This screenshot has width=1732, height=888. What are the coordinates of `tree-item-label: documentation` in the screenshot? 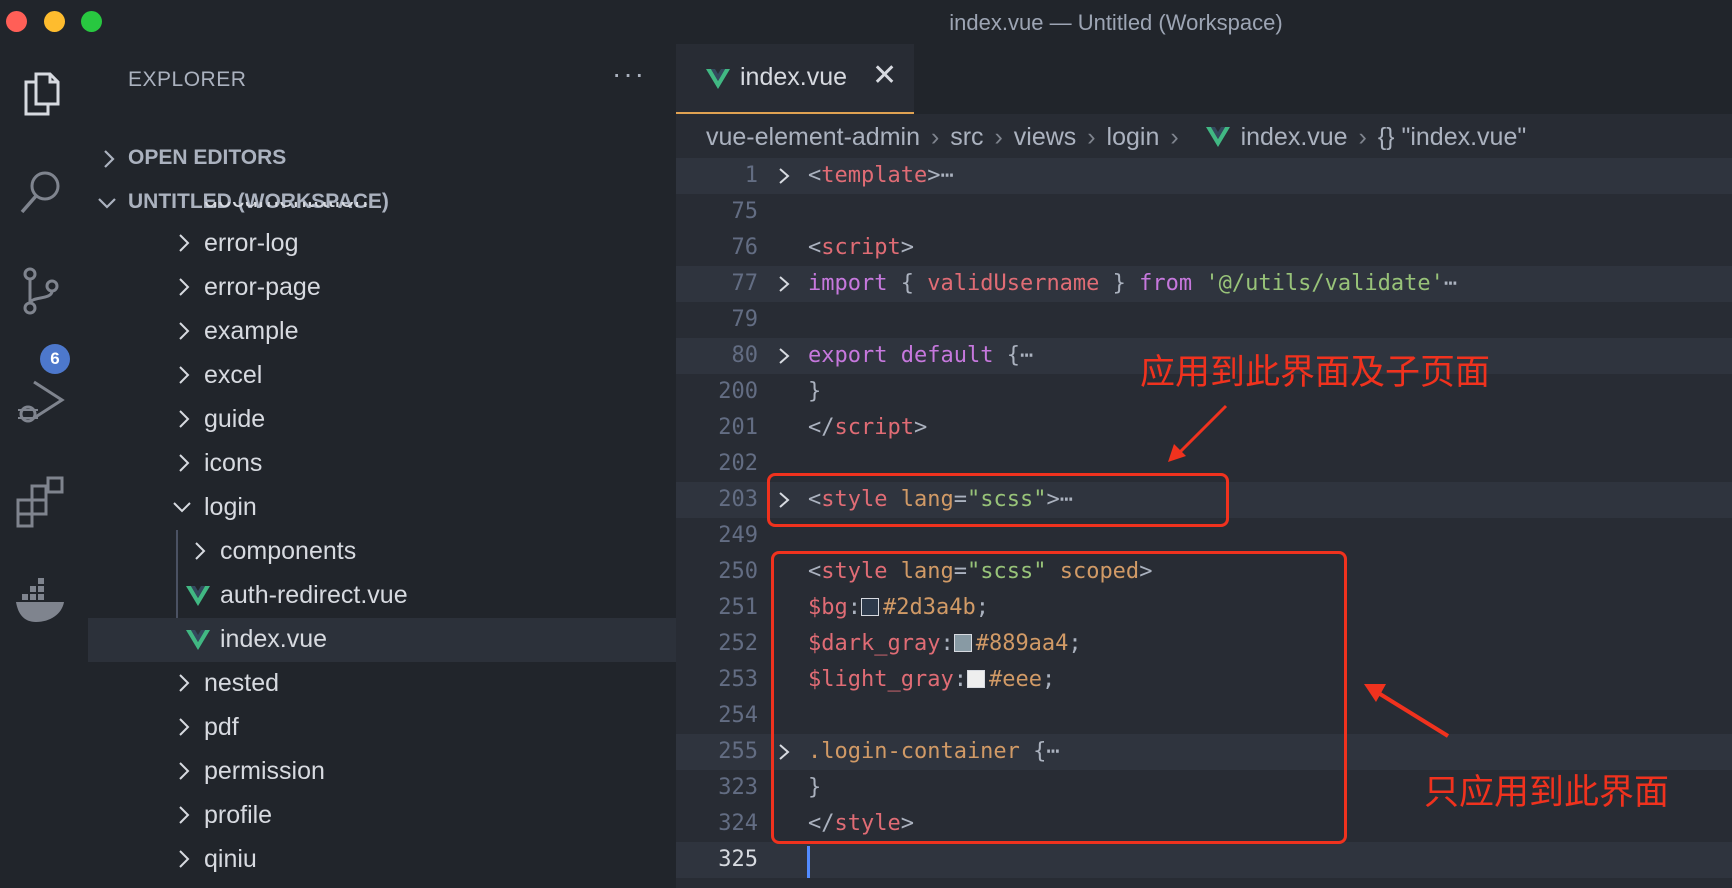 It's located at (286, 208).